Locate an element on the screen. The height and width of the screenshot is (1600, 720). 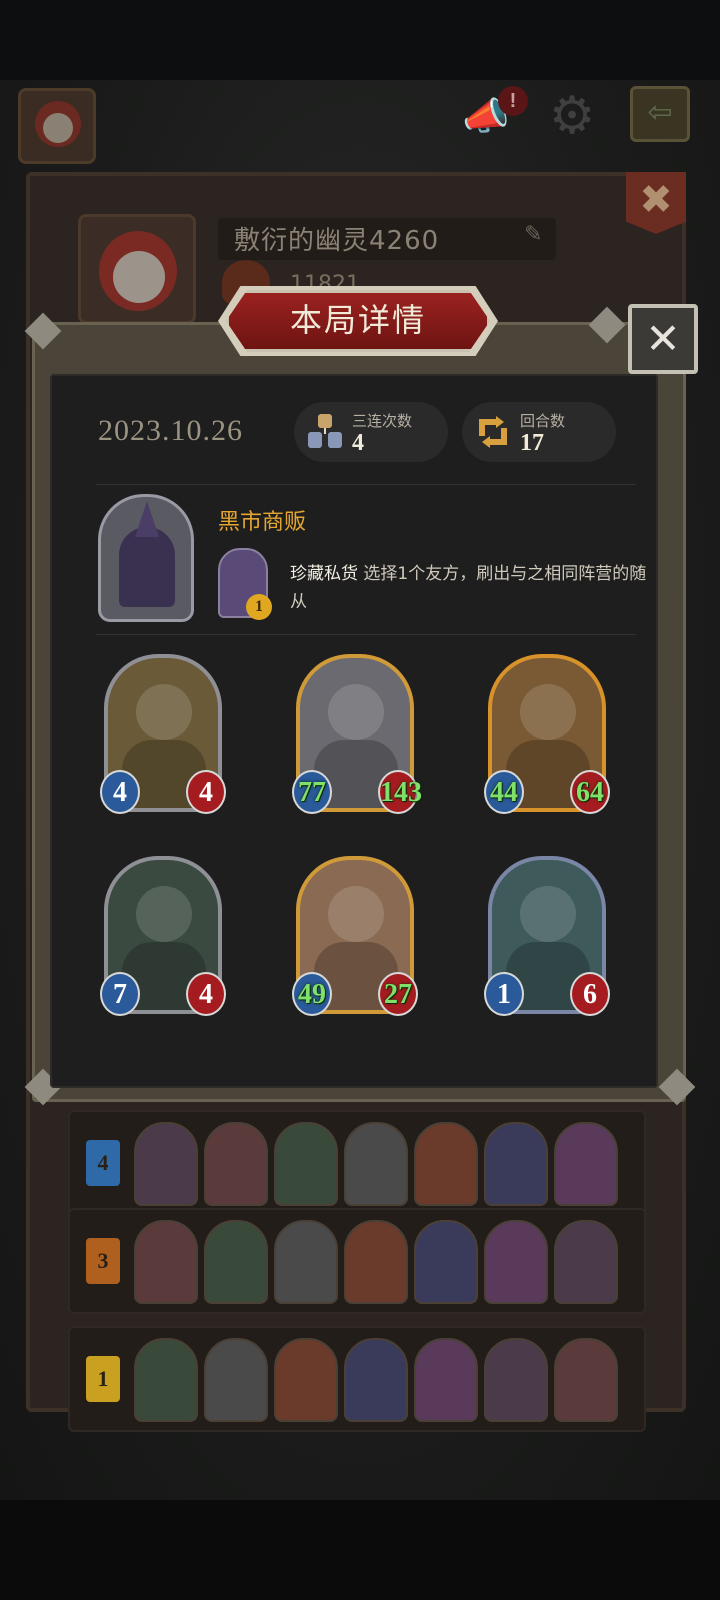
settings-gear-icon: ⚙ is located at coordinates (572, 116).